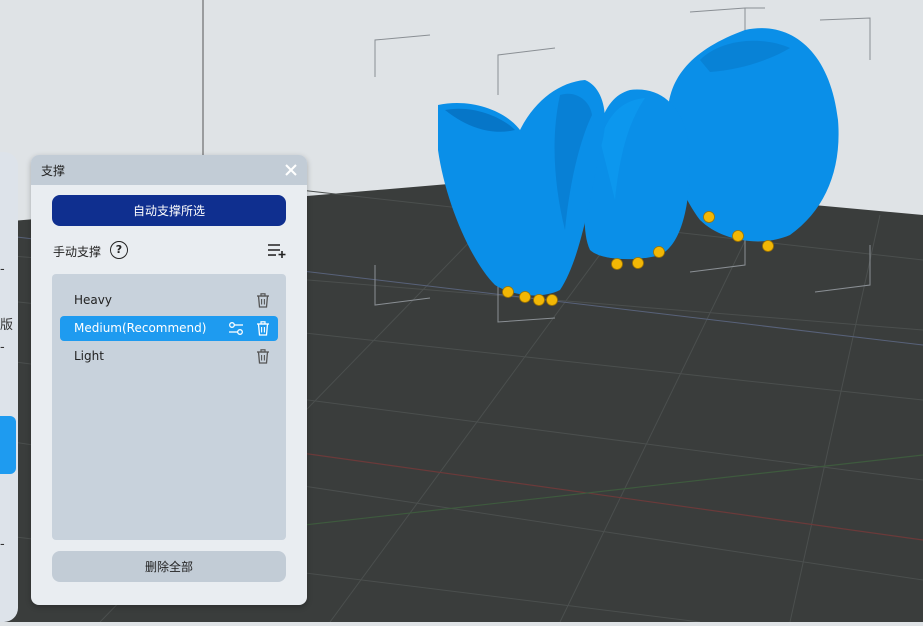  I want to click on close-button, so click(291, 170).